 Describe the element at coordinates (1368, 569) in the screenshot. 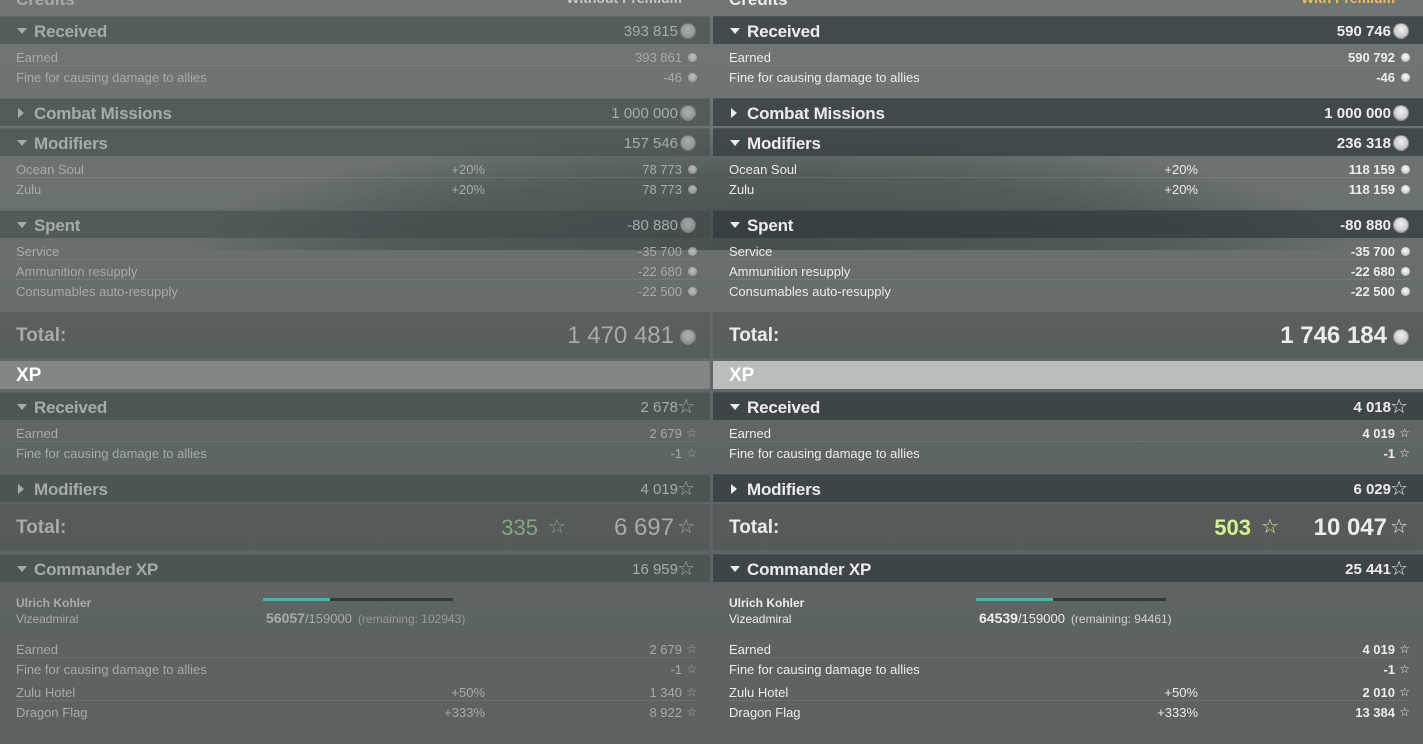

I see `commander-xp-value: 25 441` at that location.